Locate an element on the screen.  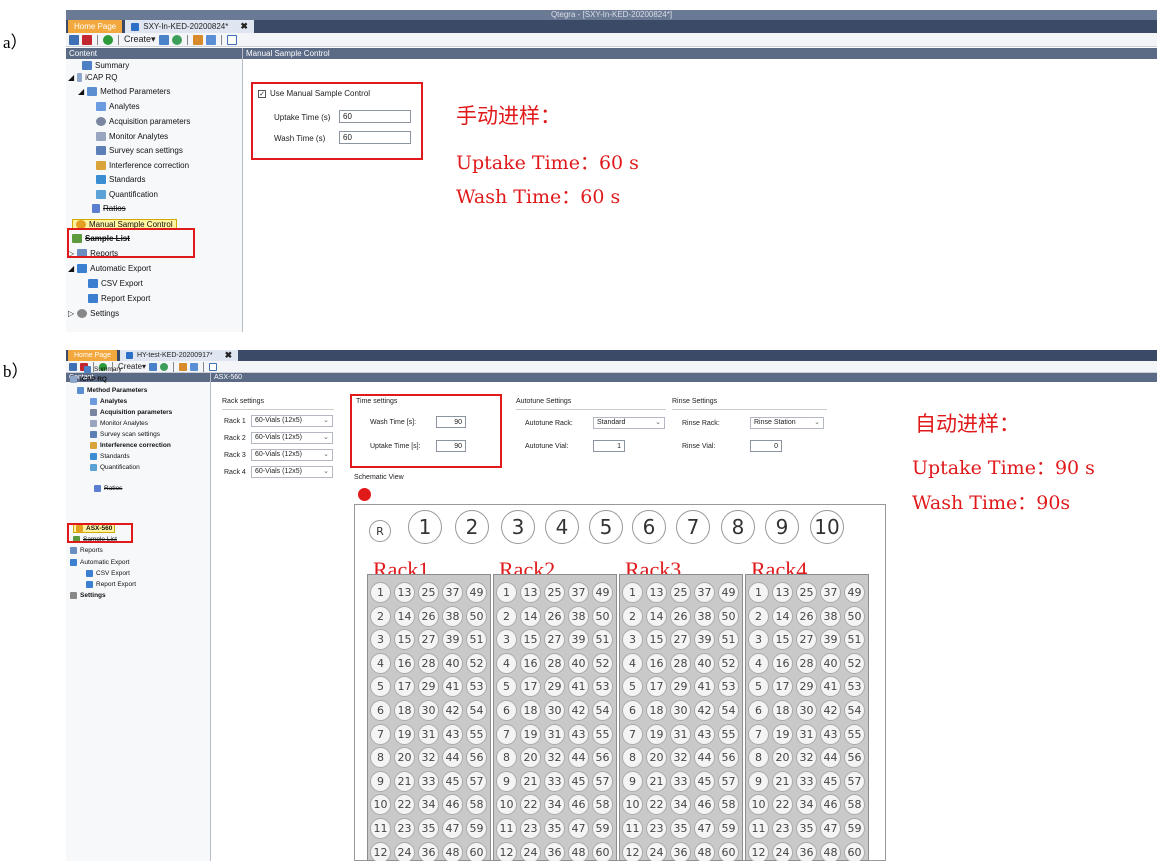
position-10: 10 is located at coordinates (827, 527).